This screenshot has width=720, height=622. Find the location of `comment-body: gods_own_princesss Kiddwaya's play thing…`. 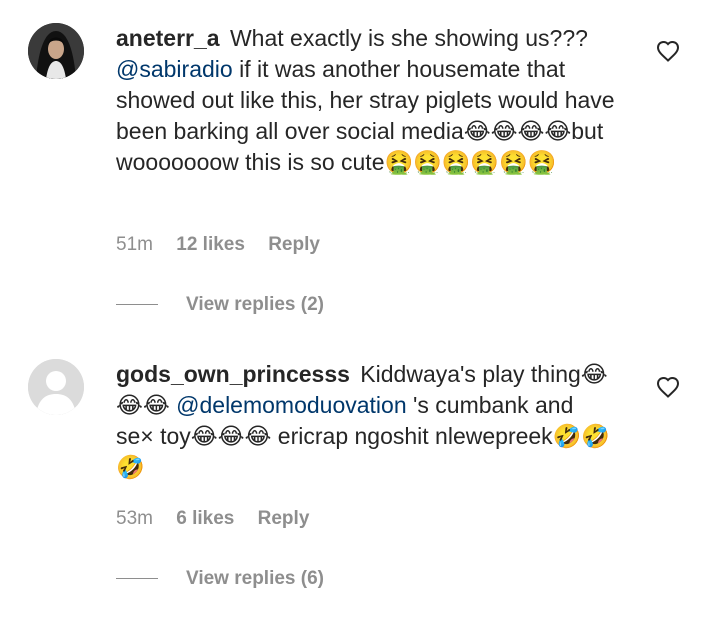

comment-body: gods_own_princesss Kiddwaya's play thing… is located at coordinates (366, 421).